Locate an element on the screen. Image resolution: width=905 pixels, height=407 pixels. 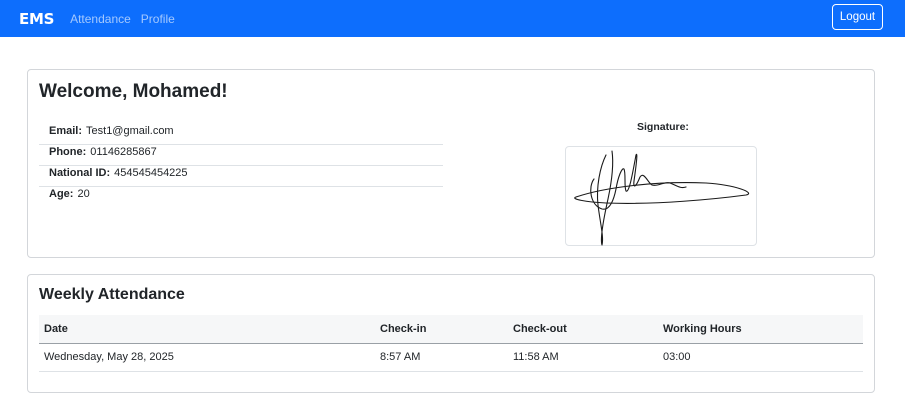
table-header-row: Date Check-in Check-out Working Hours is located at coordinates (451, 329).